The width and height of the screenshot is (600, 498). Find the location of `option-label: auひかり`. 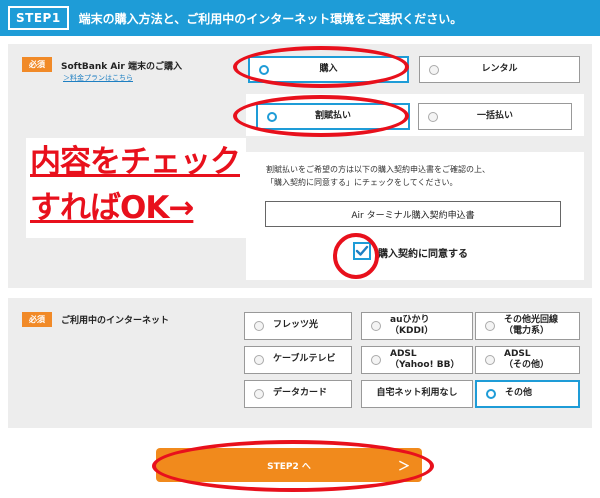

option-label: auひかり is located at coordinates (410, 319).